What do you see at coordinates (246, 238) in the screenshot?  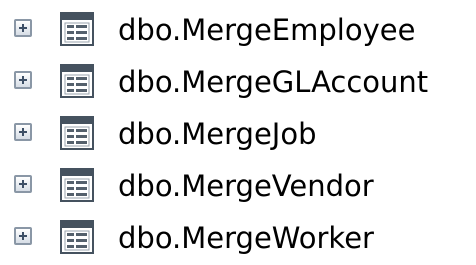 I see `table-name-label: dbo.MergeWorker` at bounding box center [246, 238].